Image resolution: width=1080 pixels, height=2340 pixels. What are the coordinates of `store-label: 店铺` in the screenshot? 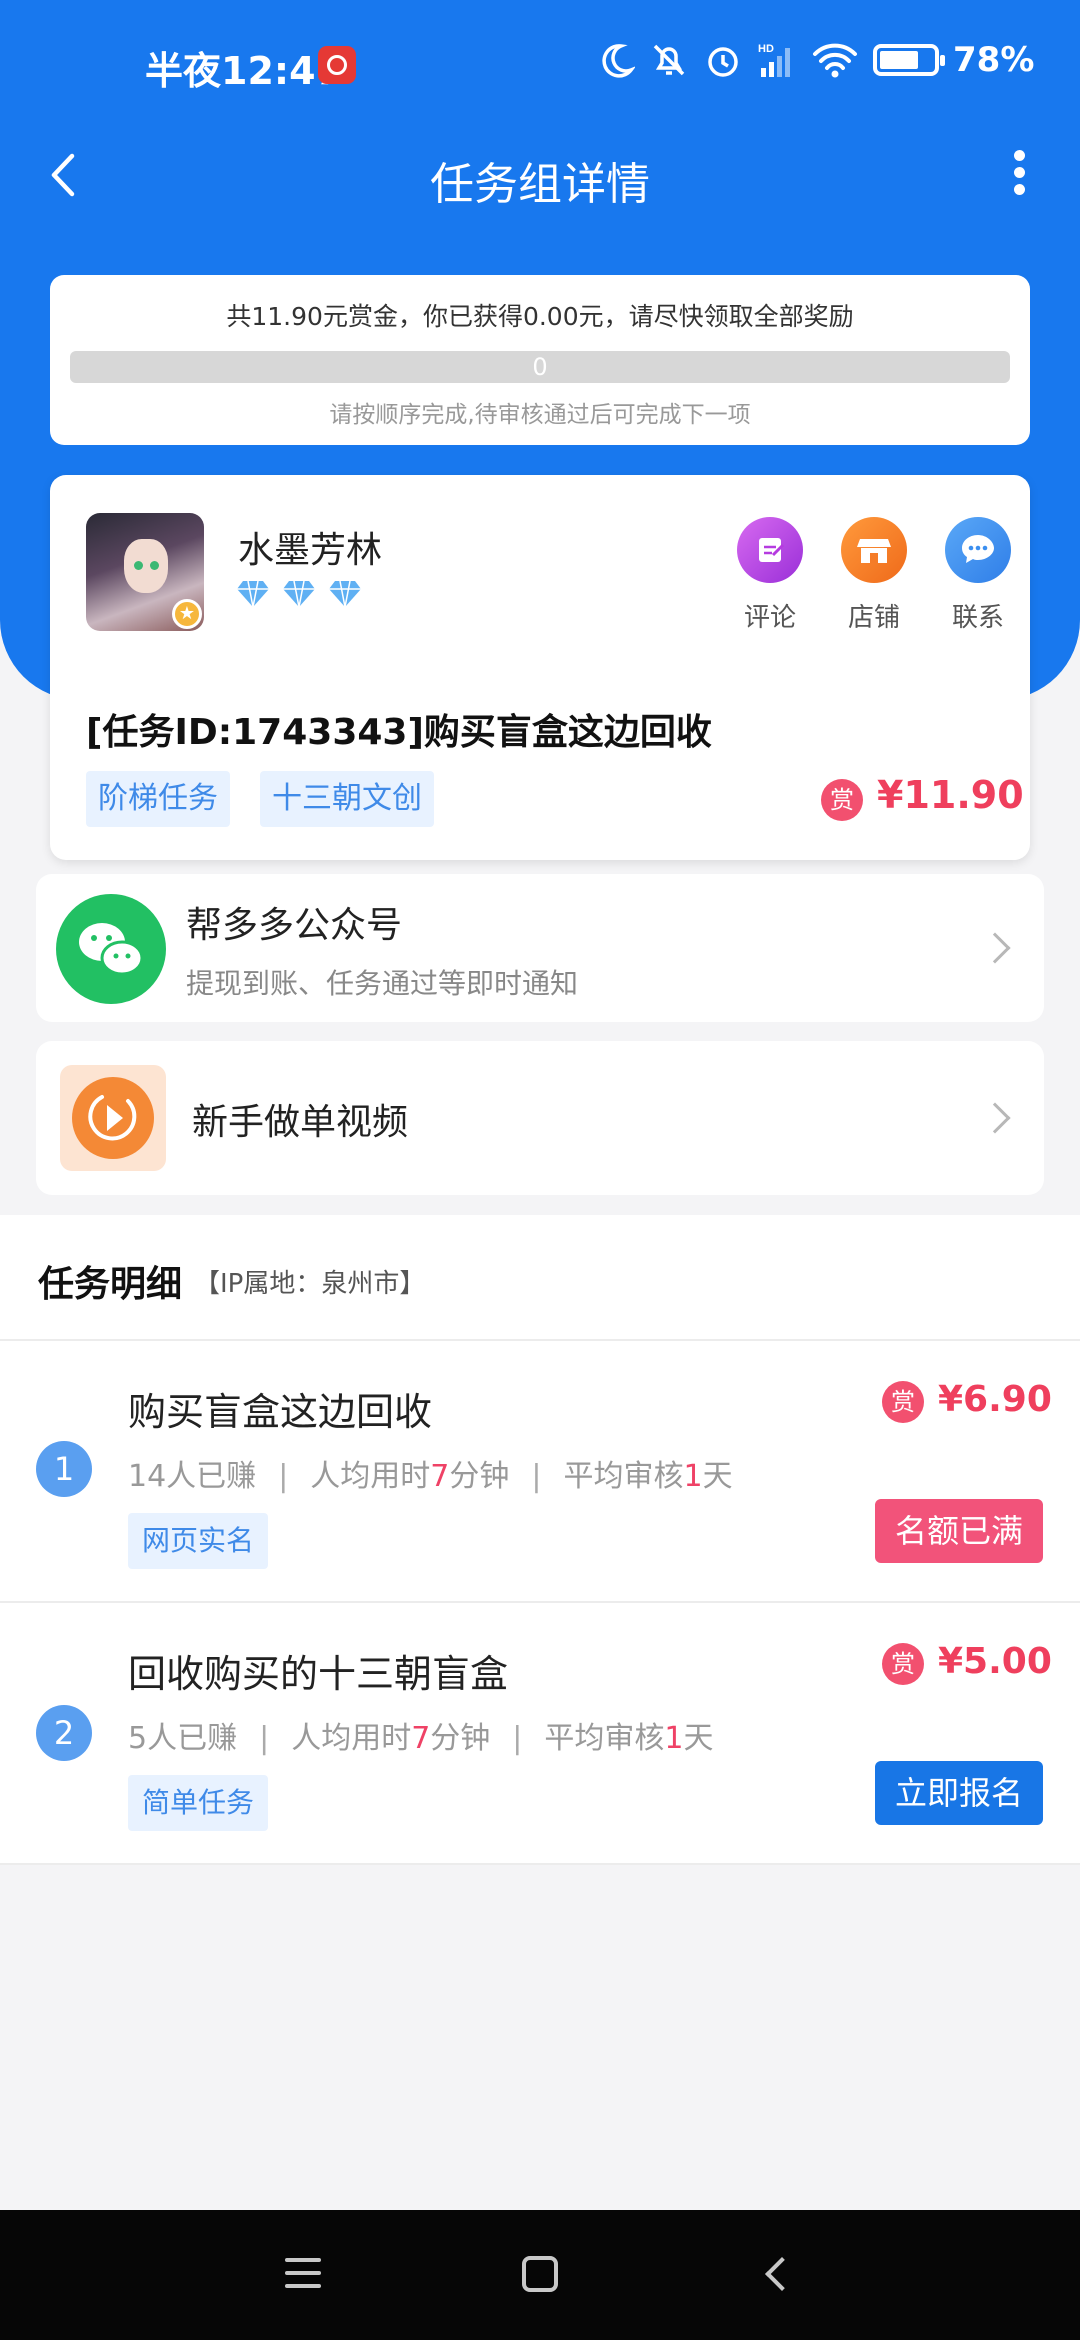 It's located at (873, 618).